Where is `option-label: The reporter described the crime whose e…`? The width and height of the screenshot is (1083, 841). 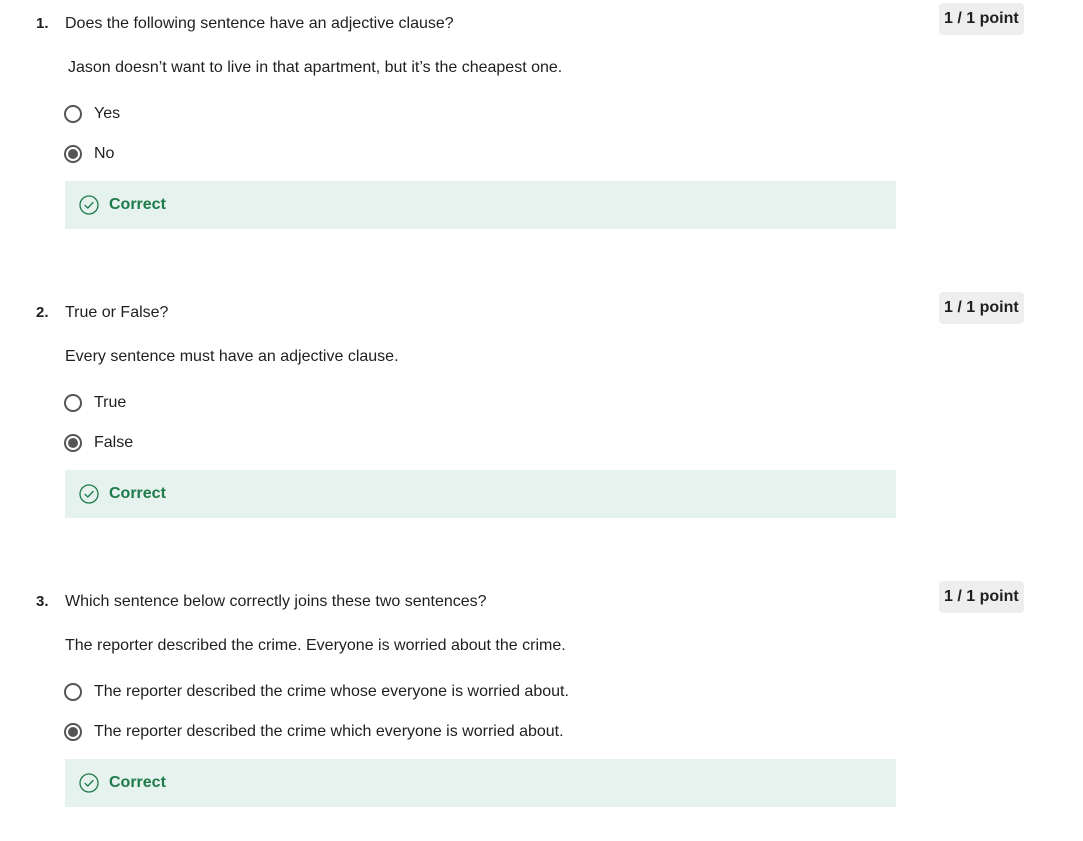 option-label: The reporter described the crime whose e… is located at coordinates (331, 691).